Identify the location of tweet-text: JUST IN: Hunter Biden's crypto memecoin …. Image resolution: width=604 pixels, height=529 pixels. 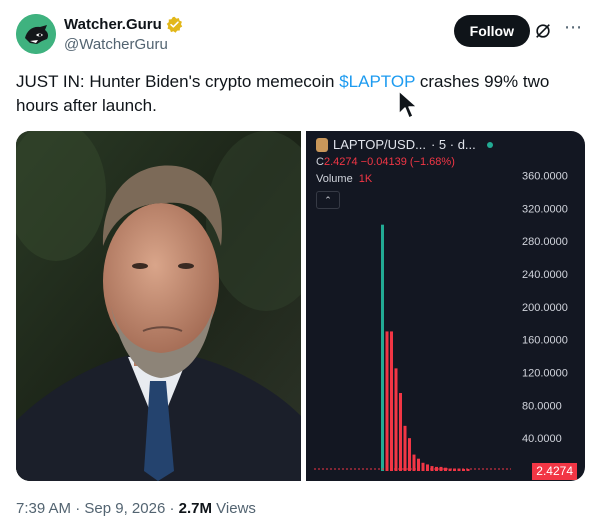
(301, 94).